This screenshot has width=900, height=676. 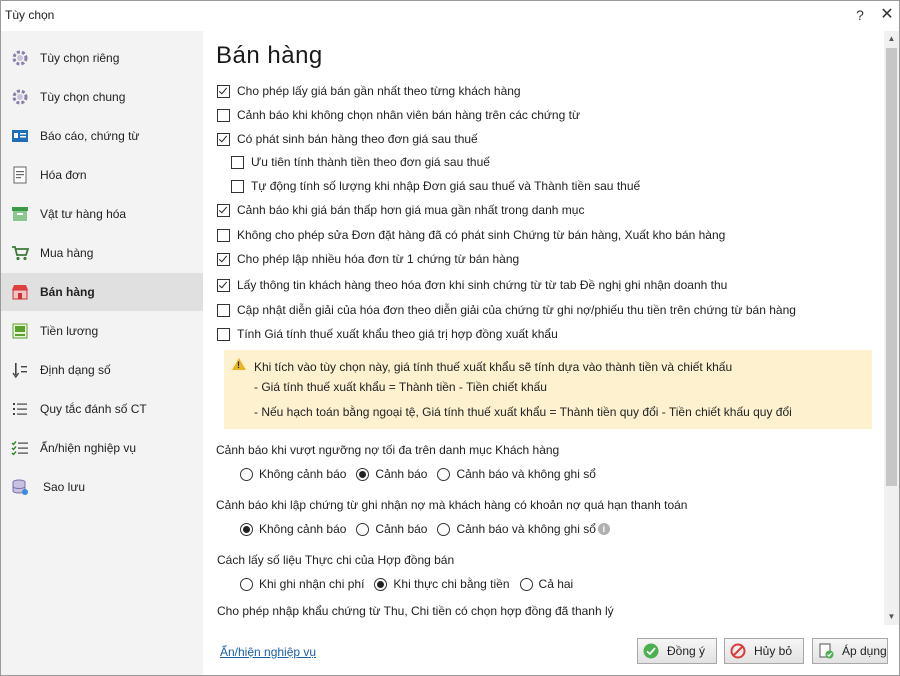 I want to click on check-circle-icon, so click(x=651, y=651).